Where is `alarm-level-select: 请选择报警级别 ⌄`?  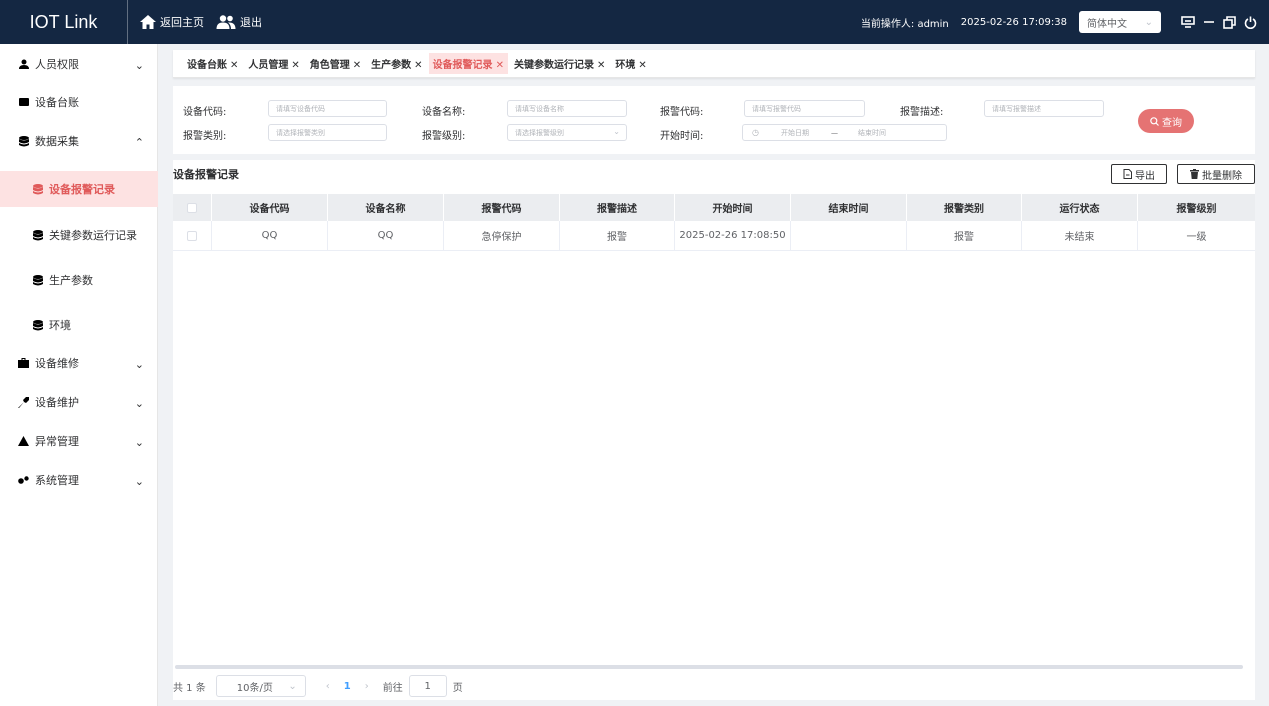
alarm-level-select: 请选择报警级别 ⌄ is located at coordinates (567, 132).